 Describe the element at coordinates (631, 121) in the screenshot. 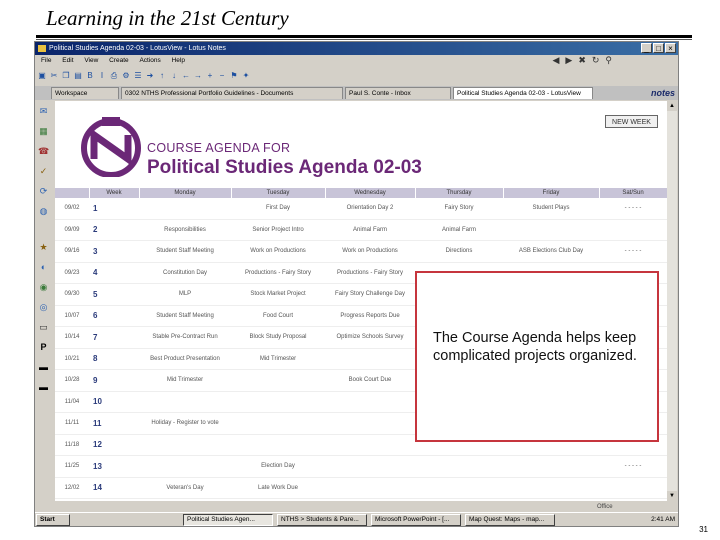

I see `new-week-button: NEW WEEK` at that location.